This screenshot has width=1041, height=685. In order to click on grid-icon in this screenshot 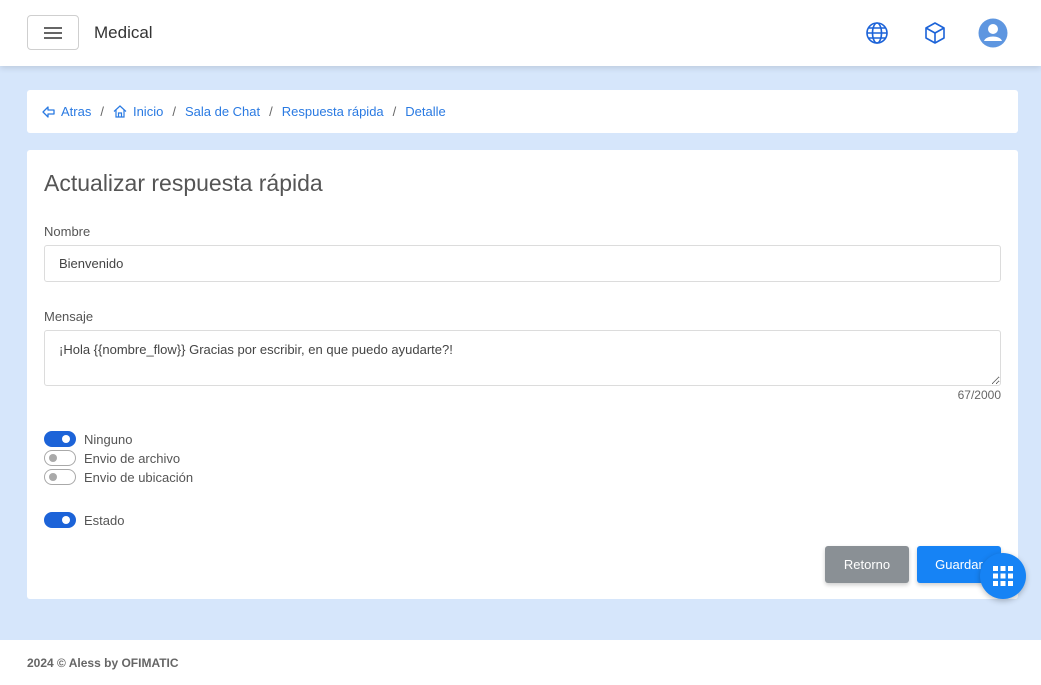, I will do `click(1003, 576)`.